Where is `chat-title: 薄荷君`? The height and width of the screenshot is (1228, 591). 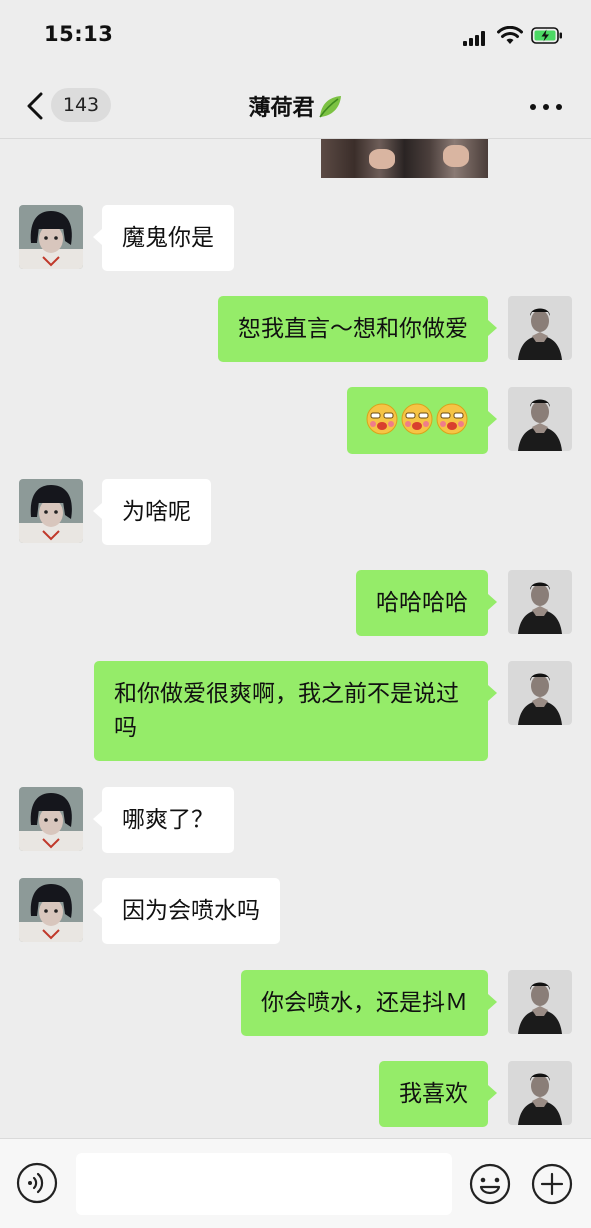
chat-title: 薄荷君 is located at coordinates (295, 106).